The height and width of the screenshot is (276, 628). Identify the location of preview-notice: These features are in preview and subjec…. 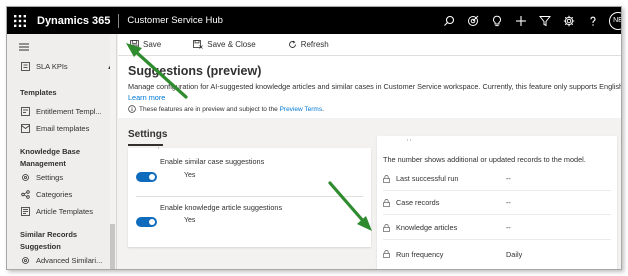
(226, 109).